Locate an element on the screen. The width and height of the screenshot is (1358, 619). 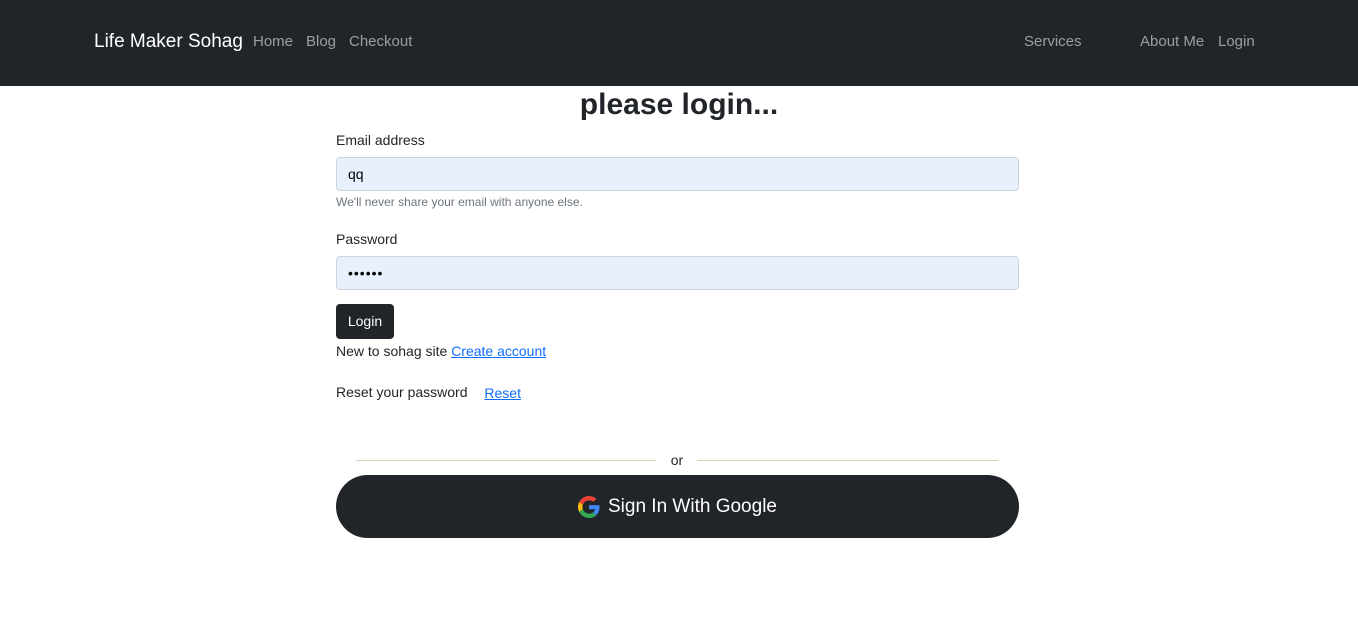
create-account-link: Create account is located at coordinates (498, 351).